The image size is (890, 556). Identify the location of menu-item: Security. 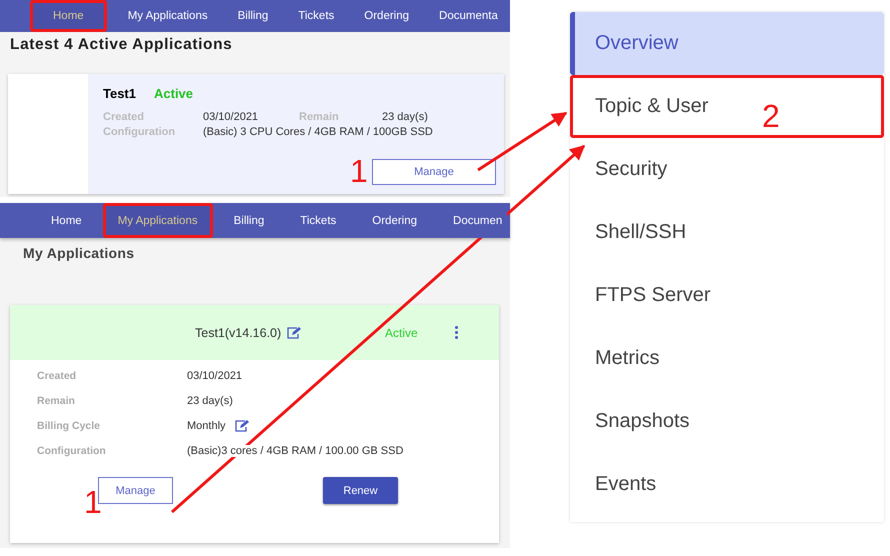
(727, 169).